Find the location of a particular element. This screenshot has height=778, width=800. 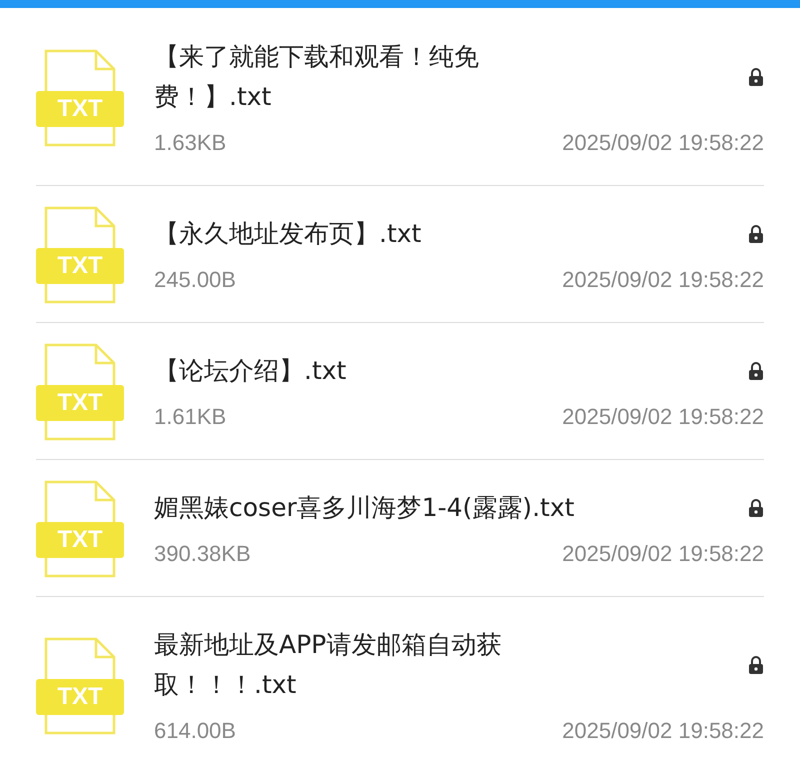

file-size: 390.38KB is located at coordinates (202, 554).